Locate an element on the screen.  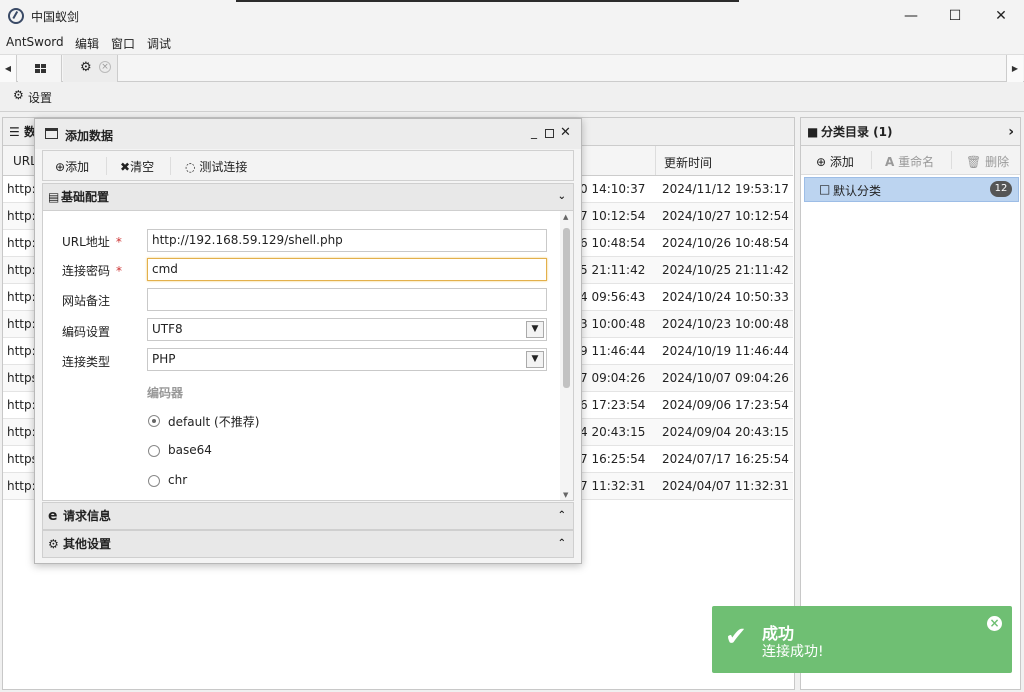
folder-icon: ■ is located at coordinates (813, 132).